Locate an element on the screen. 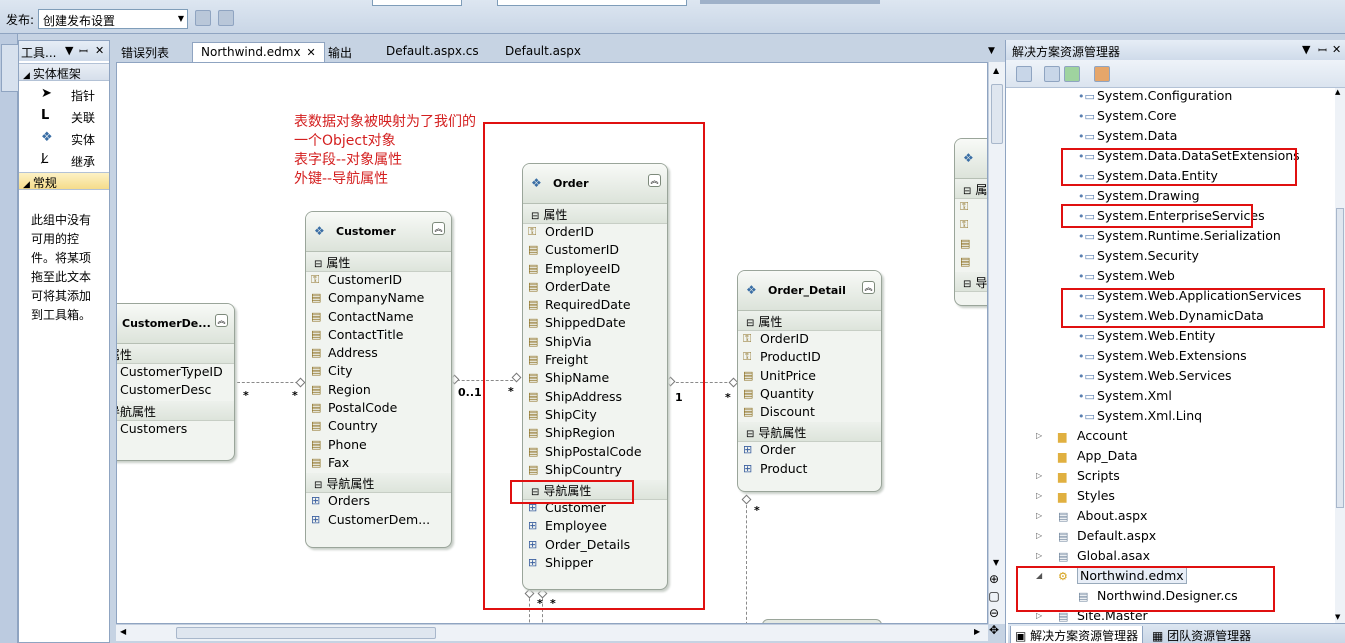 The image size is (1345, 643). tree-item-file: ▷ ▤ About.aspx is located at coordinates (1091, 518).